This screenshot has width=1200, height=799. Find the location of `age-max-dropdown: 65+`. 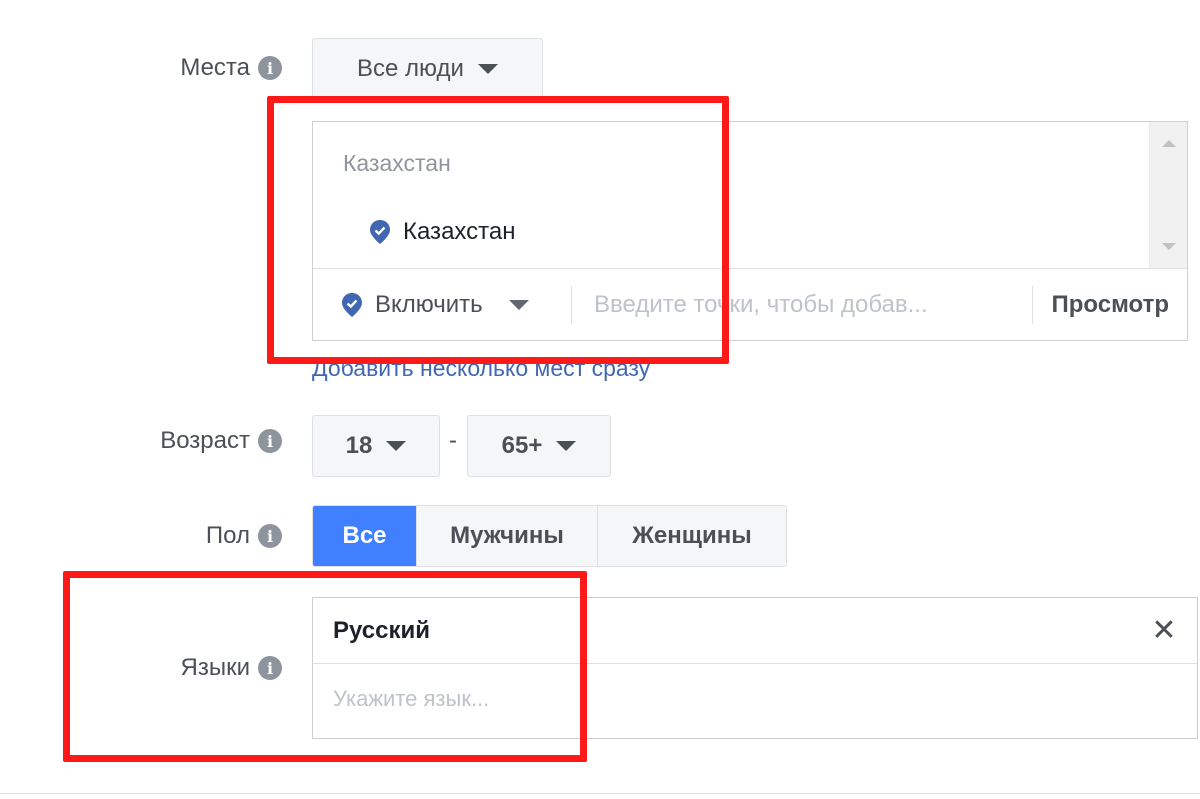

age-max-dropdown: 65+ is located at coordinates (539, 446).